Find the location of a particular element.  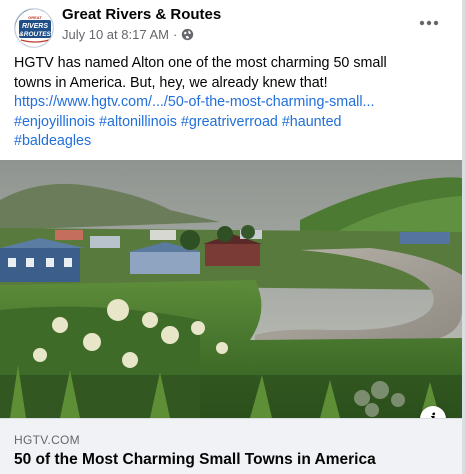

page-logo: GREAT RIVERS &ROUTES is located at coordinates (34, 28).